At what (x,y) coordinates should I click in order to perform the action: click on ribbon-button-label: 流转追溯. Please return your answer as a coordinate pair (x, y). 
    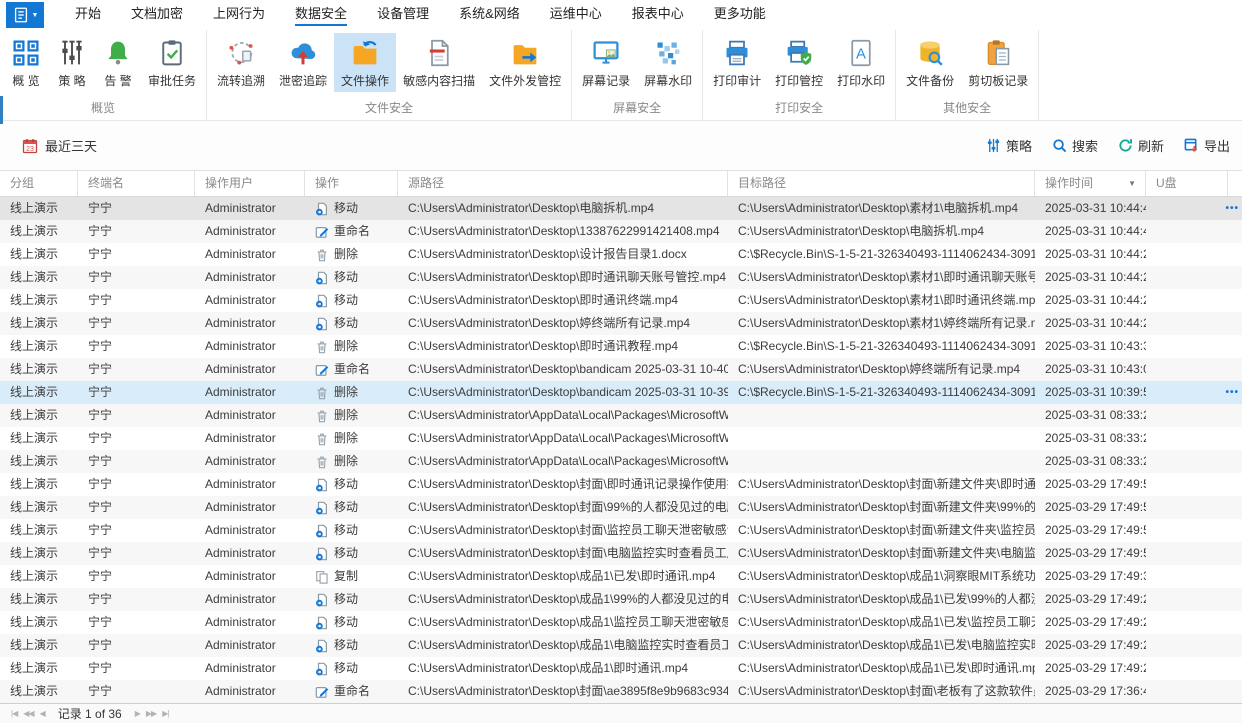
    Looking at the image, I should click on (241, 81).